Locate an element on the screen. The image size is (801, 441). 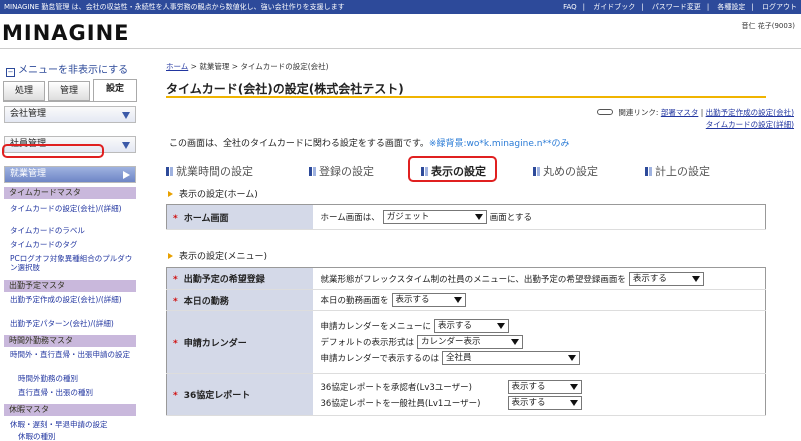
breadcrumb-current: タイムカードの設定(会社) is located at coordinates (284, 66).